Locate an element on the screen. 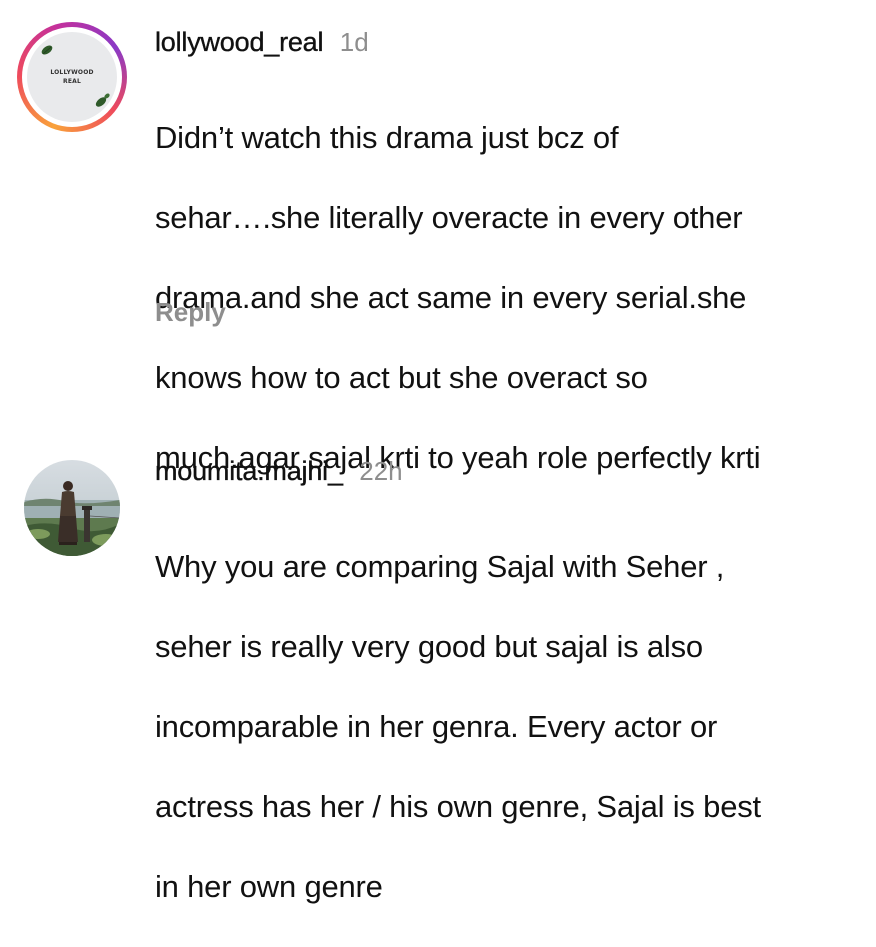  reply-button: Reply is located at coordinates (190, 312).